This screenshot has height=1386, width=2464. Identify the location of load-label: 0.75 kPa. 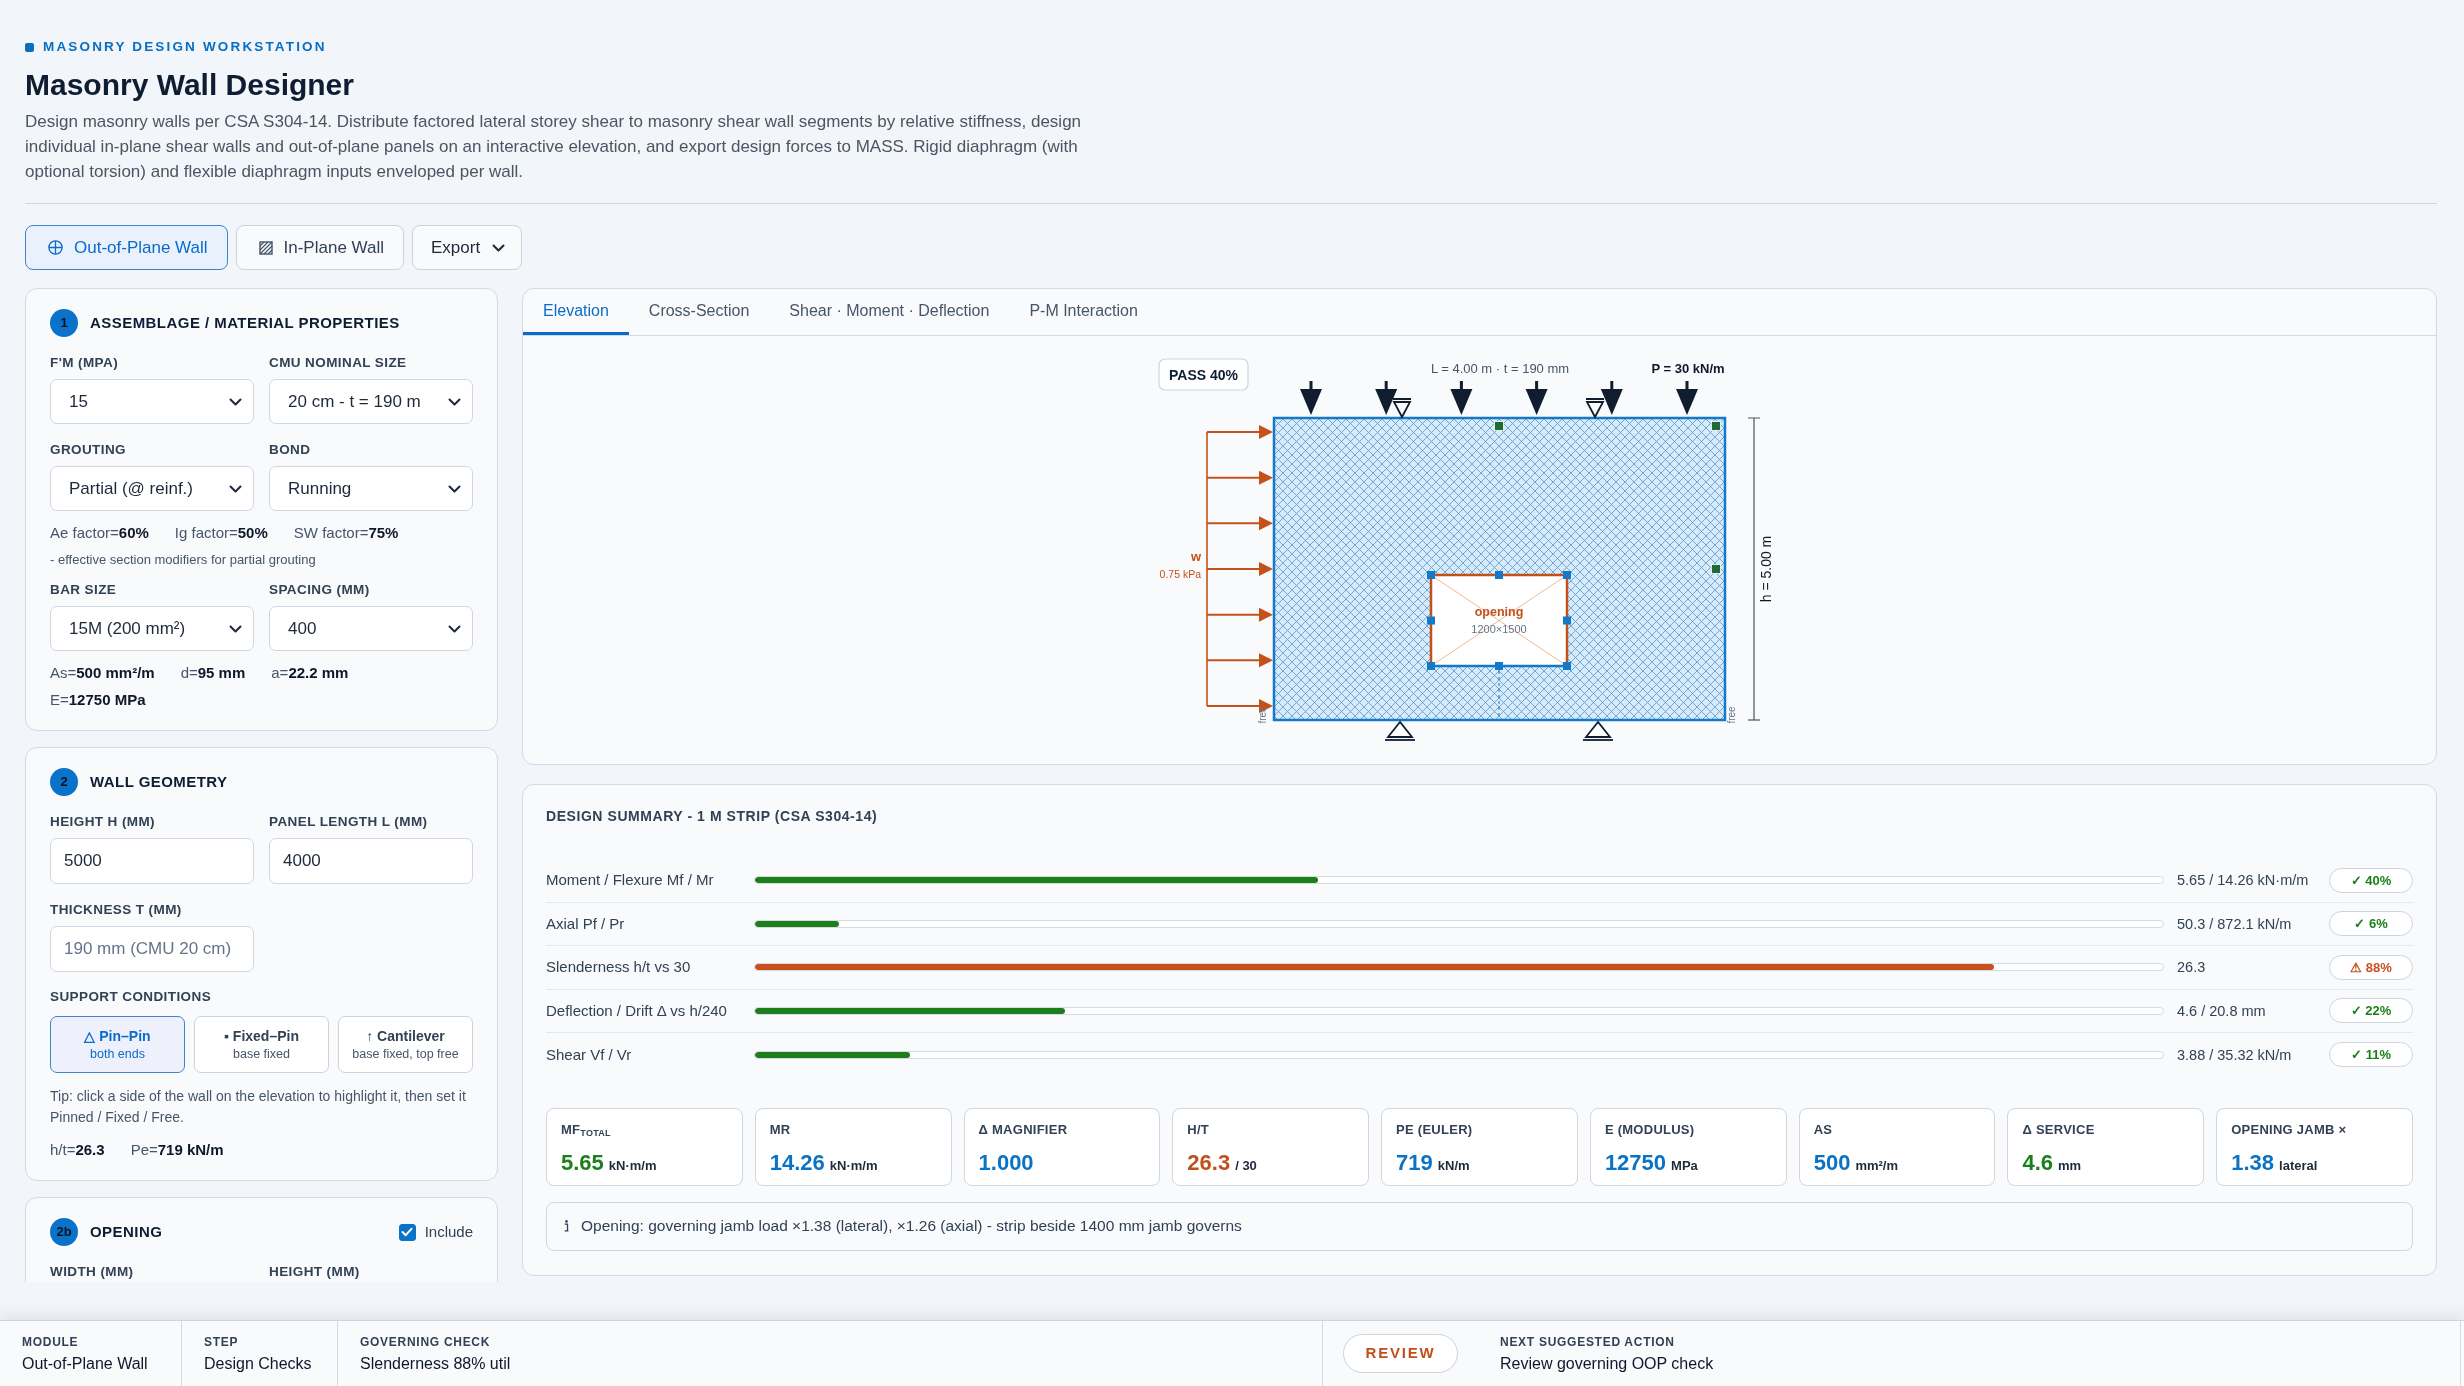
(1180, 574).